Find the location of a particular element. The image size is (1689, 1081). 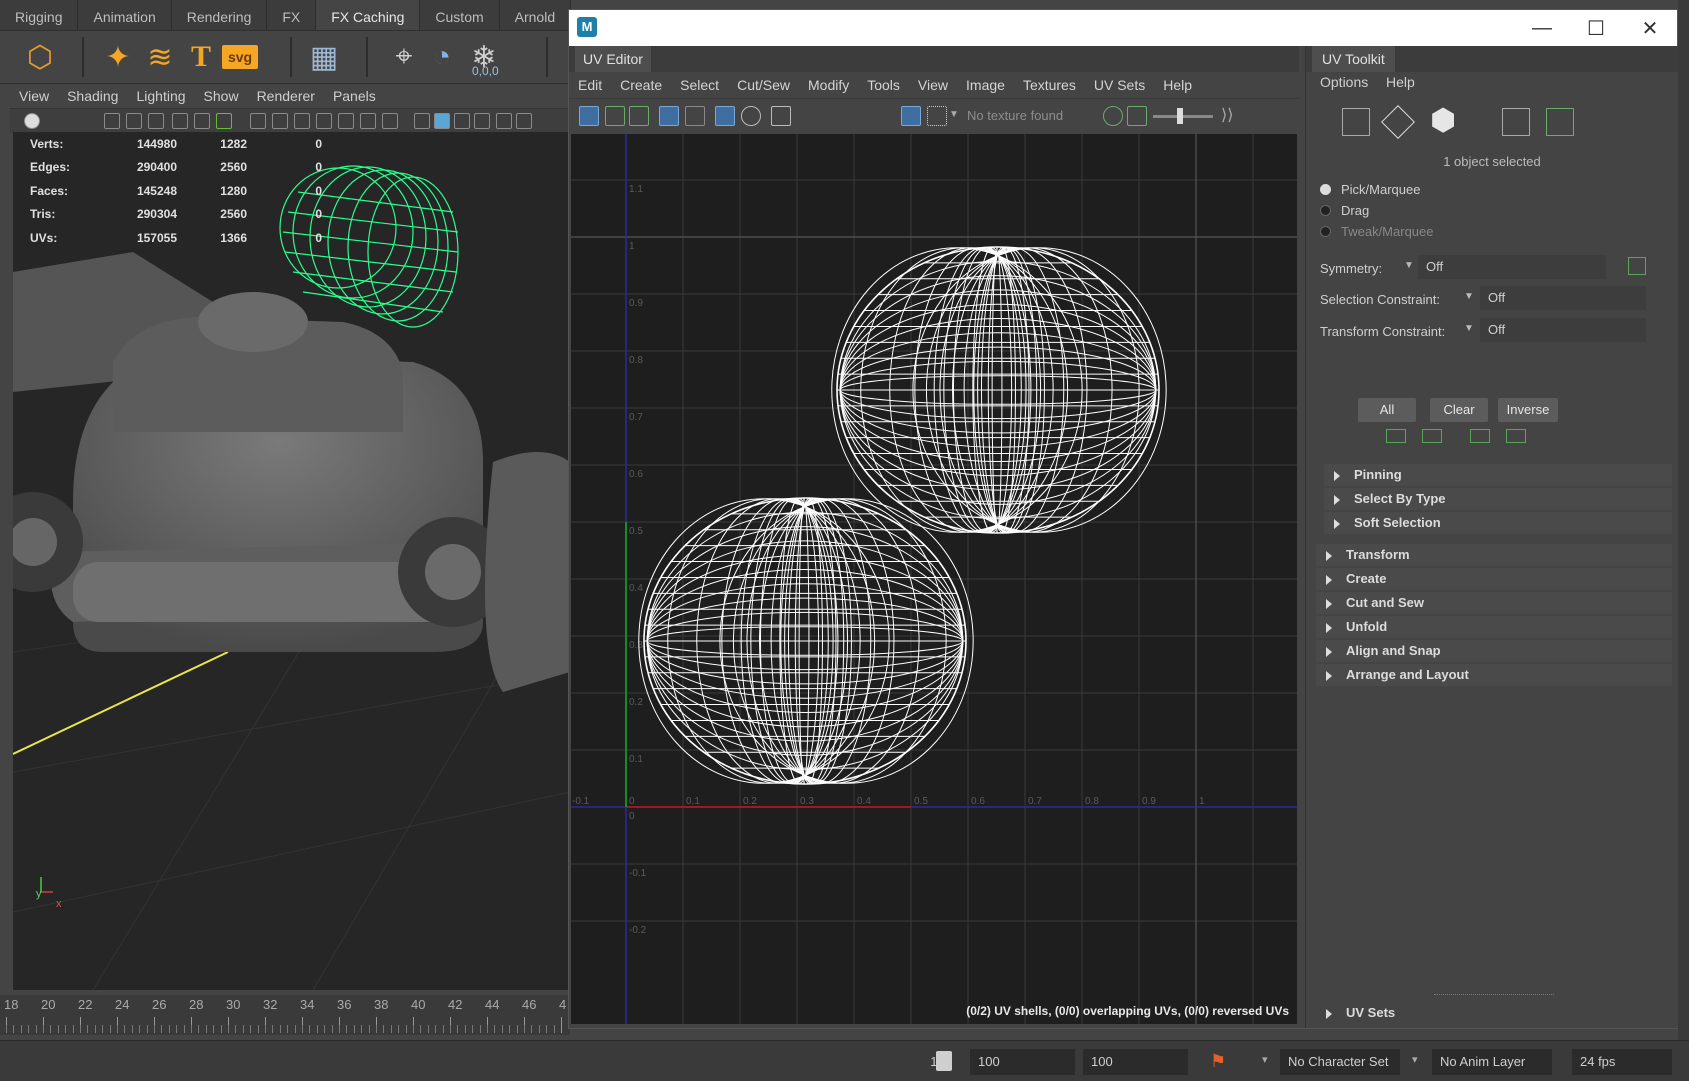

transform-constraint-value: Off is located at coordinates (1563, 330).